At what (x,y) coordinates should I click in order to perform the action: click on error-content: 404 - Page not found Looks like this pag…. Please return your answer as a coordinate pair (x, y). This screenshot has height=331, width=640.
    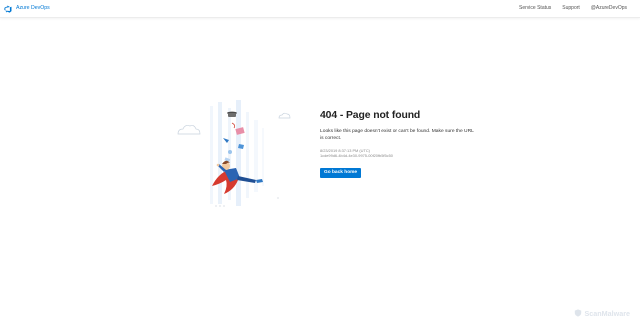
    Looking at the image, I should click on (400, 144).